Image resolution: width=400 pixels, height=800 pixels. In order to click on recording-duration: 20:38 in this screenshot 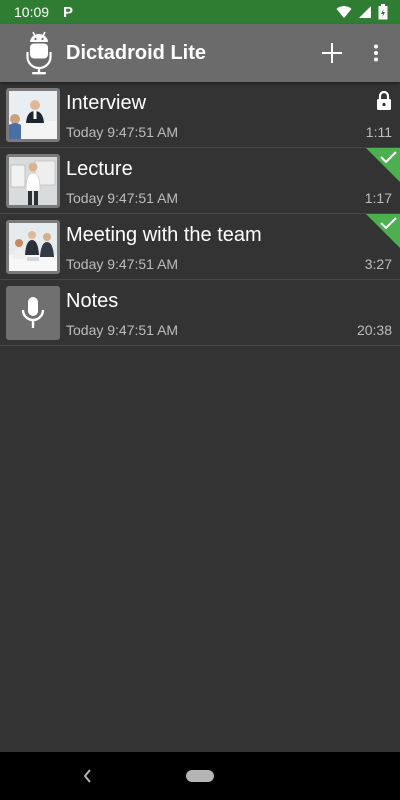, I will do `click(374, 330)`.